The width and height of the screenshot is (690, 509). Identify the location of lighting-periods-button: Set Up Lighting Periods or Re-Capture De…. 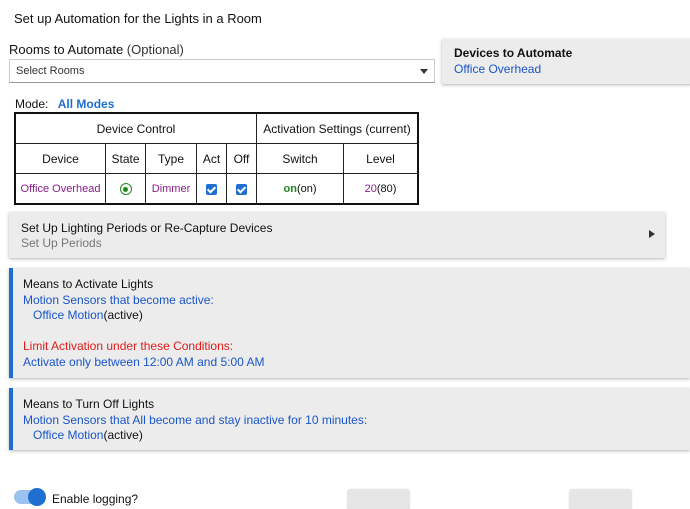
(337, 235).